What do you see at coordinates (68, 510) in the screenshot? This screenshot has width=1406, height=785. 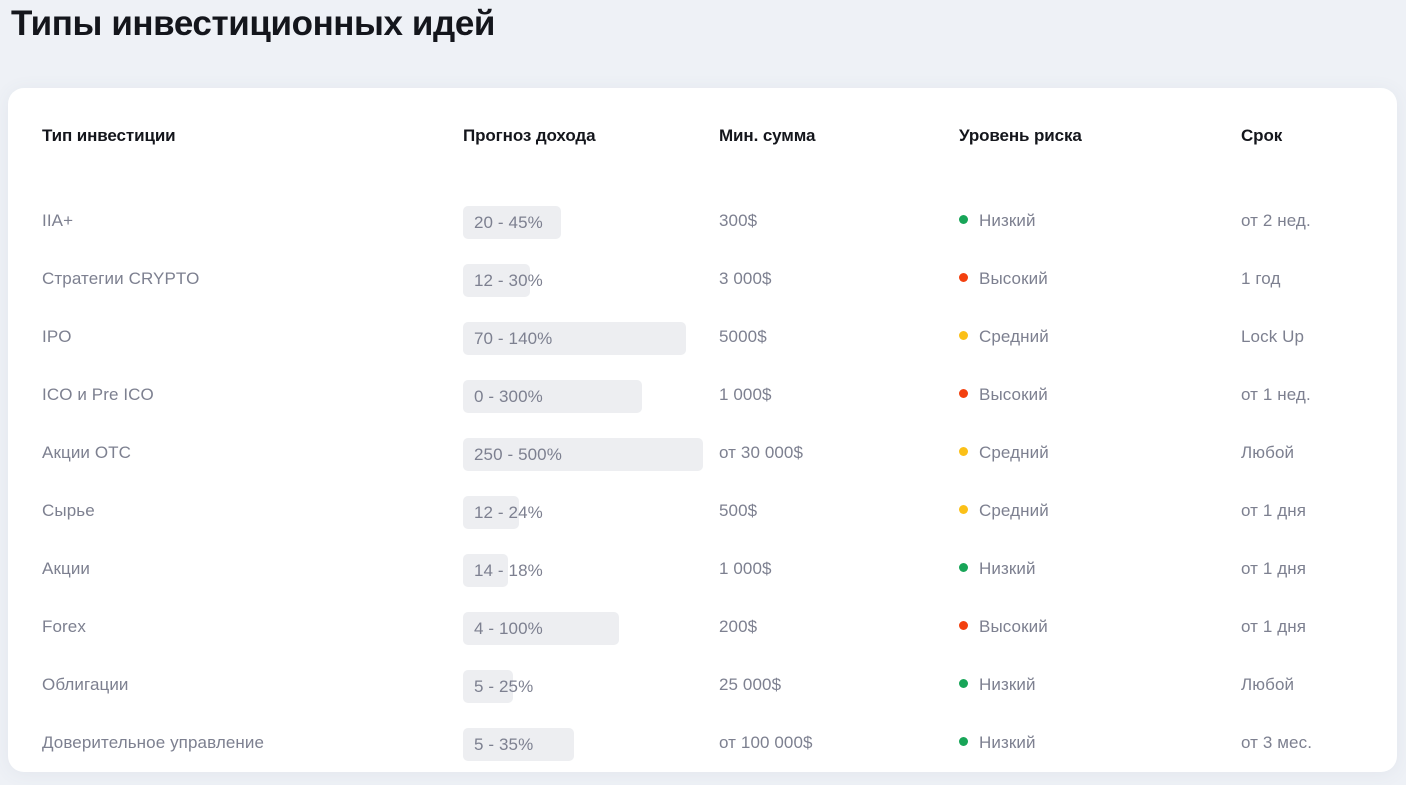 I see `cell-investment-type: Сырье` at bounding box center [68, 510].